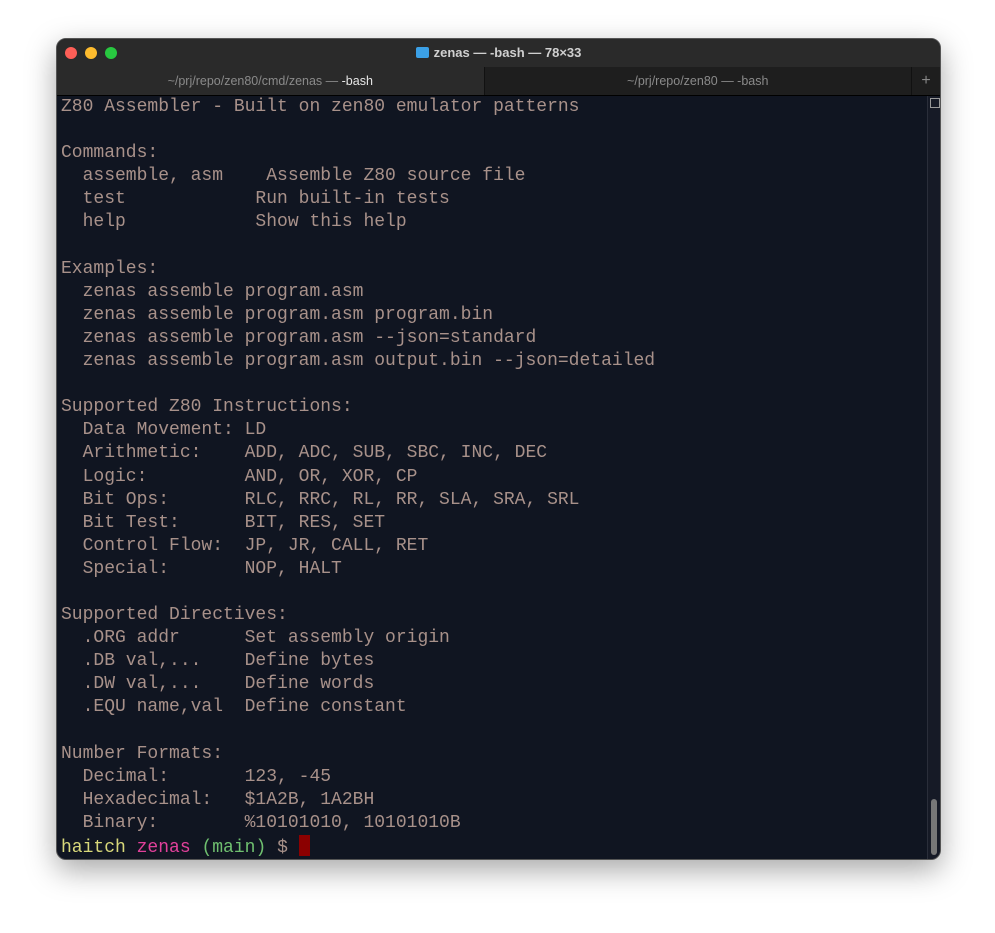 This screenshot has width=995, height=933. Describe the element at coordinates (282, 848) in the screenshot. I see `prompt-symbol: $` at that location.